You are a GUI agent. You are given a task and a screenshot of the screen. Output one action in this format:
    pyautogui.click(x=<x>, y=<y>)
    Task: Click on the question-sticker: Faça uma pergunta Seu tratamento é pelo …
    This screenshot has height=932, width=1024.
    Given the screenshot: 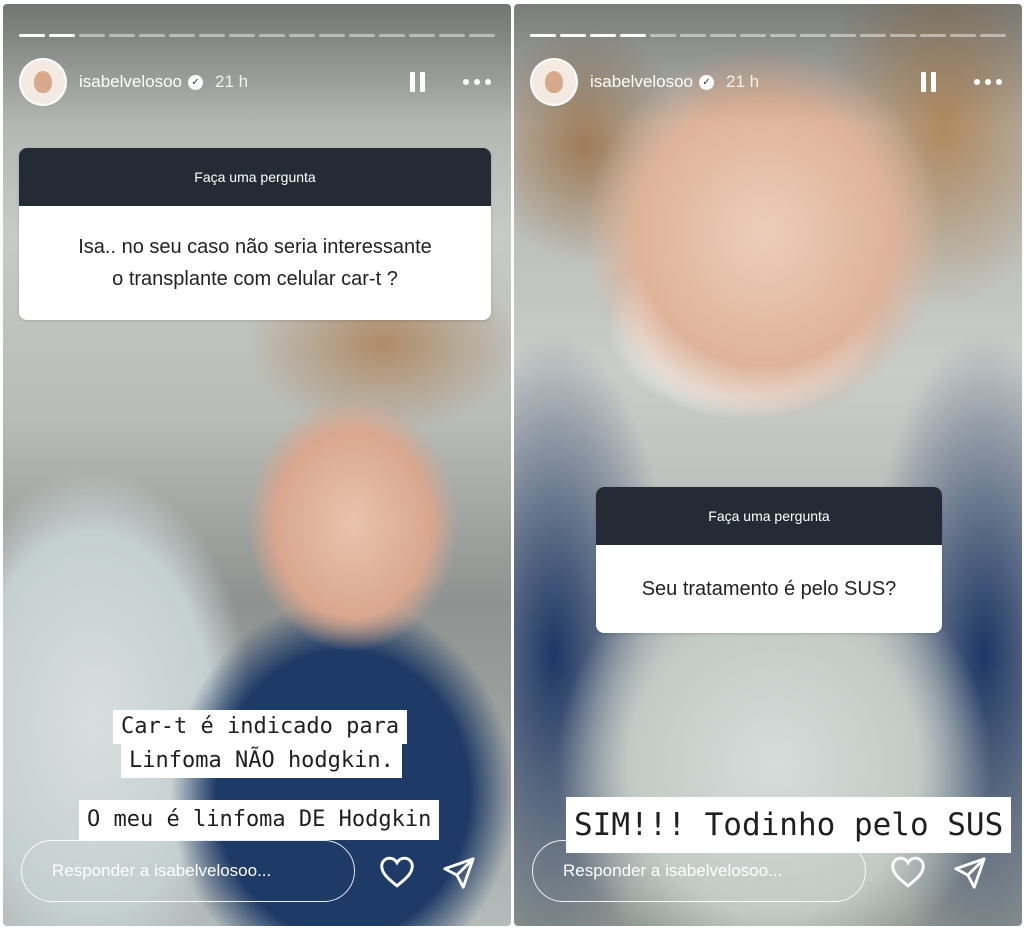 What is the action you would take?
    pyautogui.click(x=769, y=560)
    